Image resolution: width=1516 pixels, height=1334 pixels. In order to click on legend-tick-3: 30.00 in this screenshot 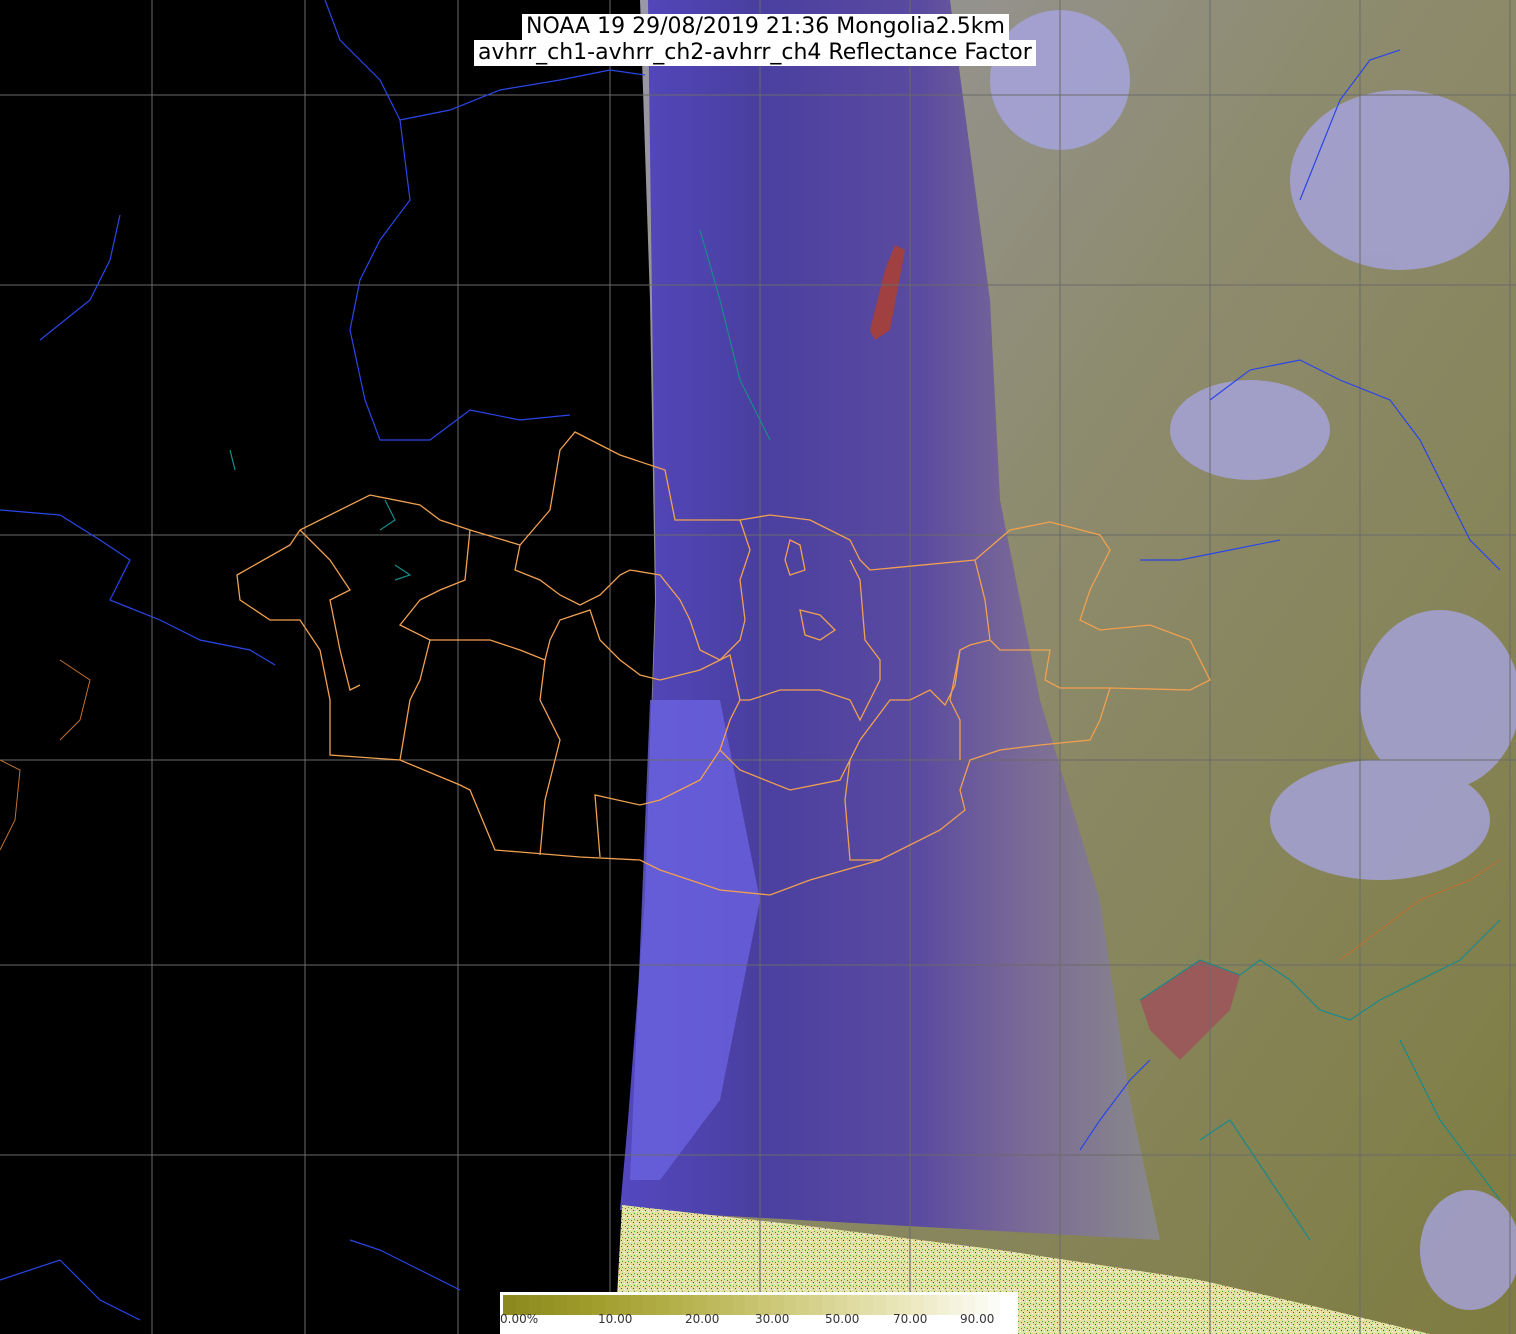, I will do `click(772, 1319)`.